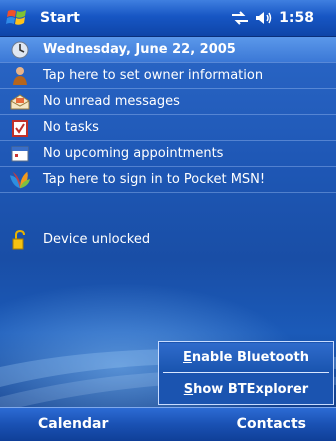  I want to click on menu-item-label: Enable Bluetooth, so click(245, 357).